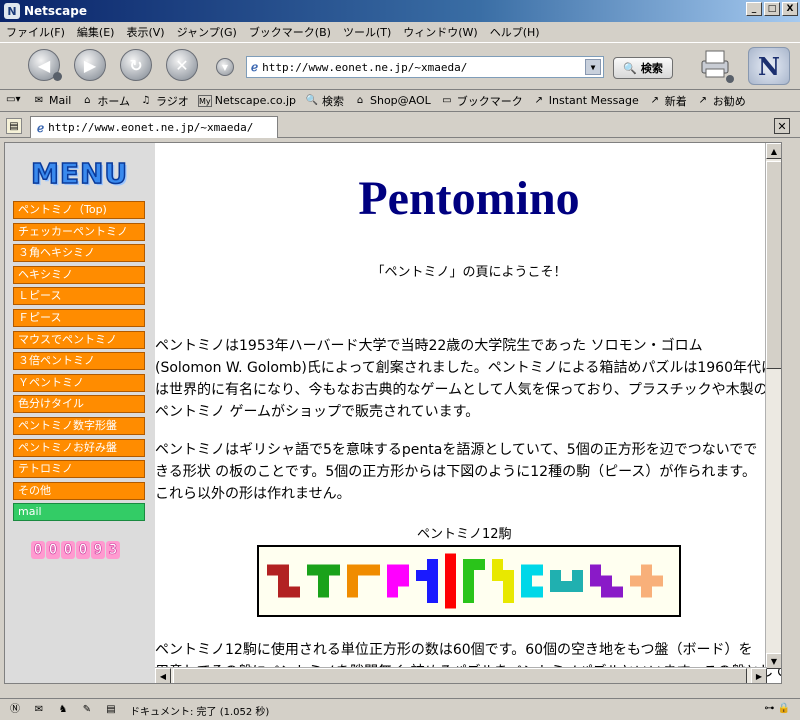 The height and width of the screenshot is (720, 800). Describe the element at coordinates (769, 66) in the screenshot. I see `netscape-logo: N` at that location.